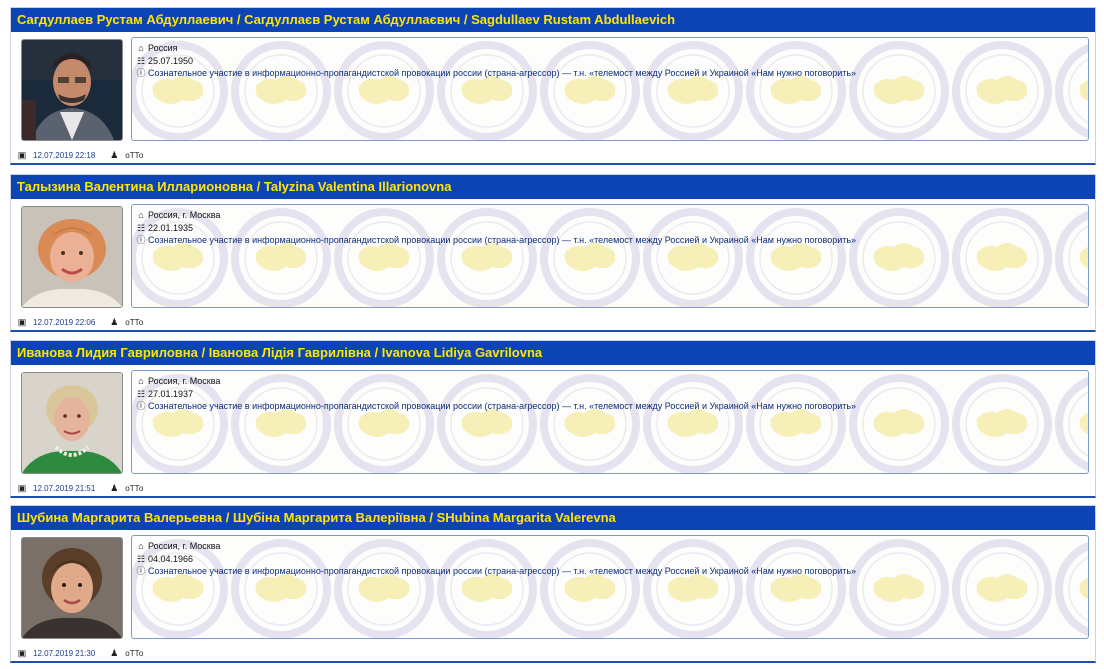  Describe the element at coordinates (171, 60) in the screenshot. I see `birth-date-text: 25.07.1950` at that location.